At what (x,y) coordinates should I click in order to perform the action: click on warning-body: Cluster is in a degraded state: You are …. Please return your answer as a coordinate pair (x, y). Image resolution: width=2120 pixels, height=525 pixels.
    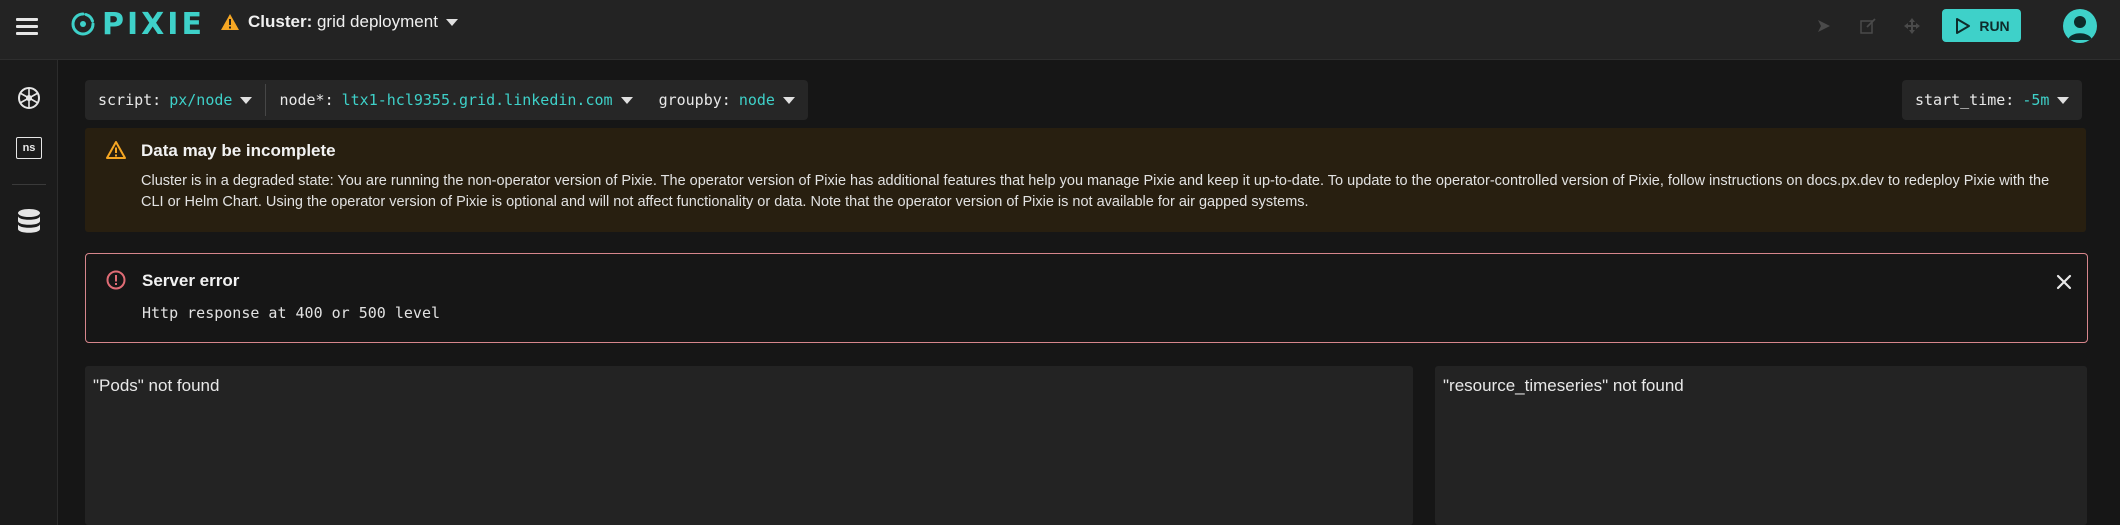
    Looking at the image, I should click on (1095, 191).